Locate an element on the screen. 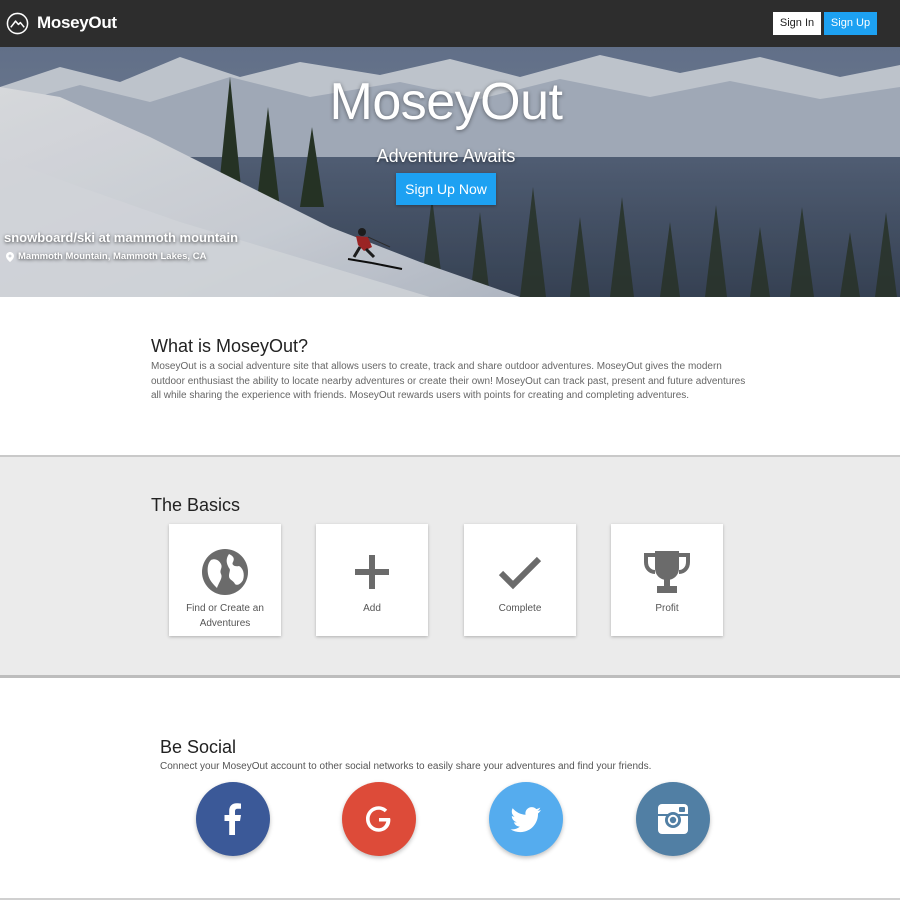  facebook-icon is located at coordinates (232, 819).